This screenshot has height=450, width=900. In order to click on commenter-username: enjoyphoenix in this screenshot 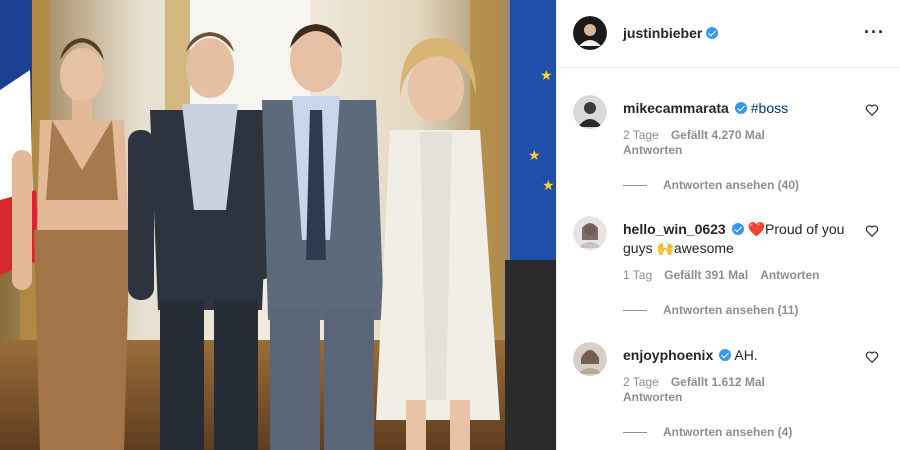, I will do `click(668, 355)`.